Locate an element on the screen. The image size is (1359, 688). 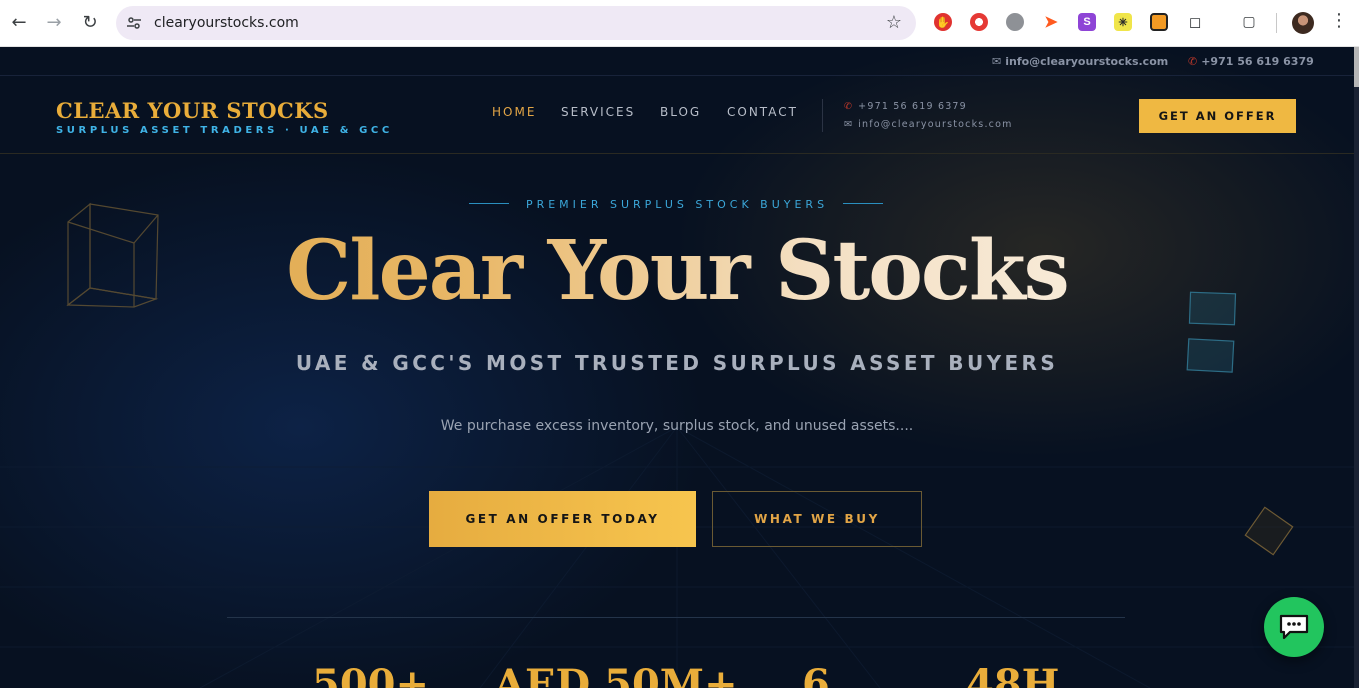
logo-title: CLEAR YOUR STOCKS is located at coordinates (192, 110).